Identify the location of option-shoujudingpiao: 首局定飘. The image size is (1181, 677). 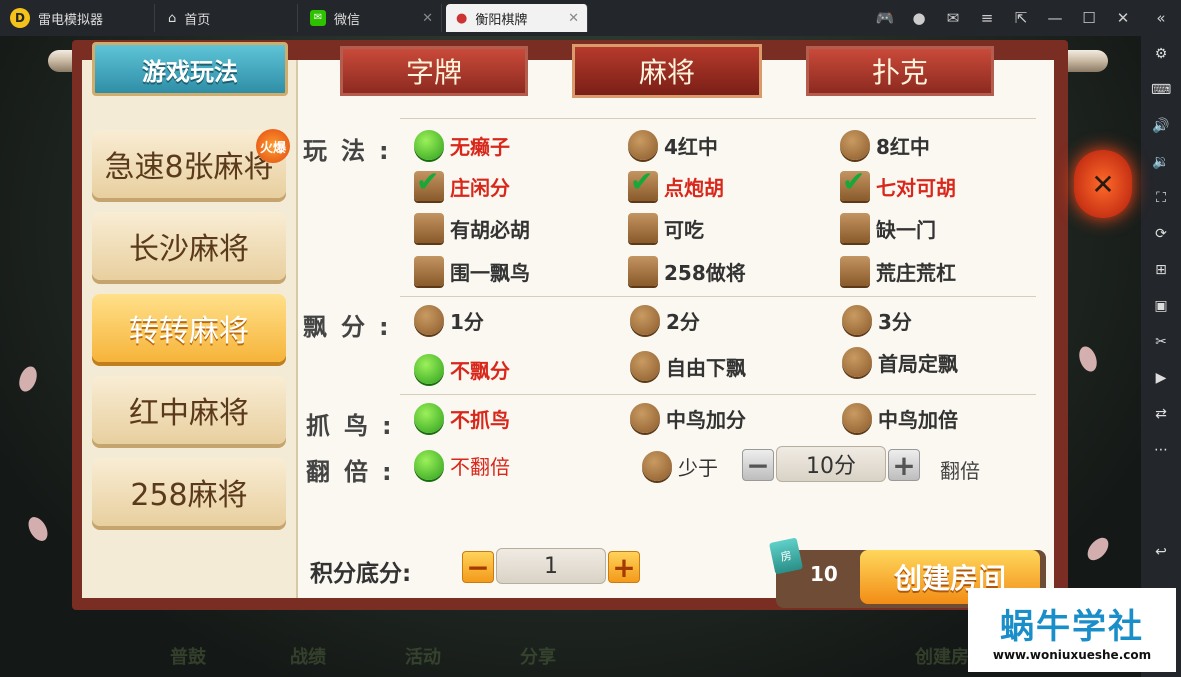
(900, 362).